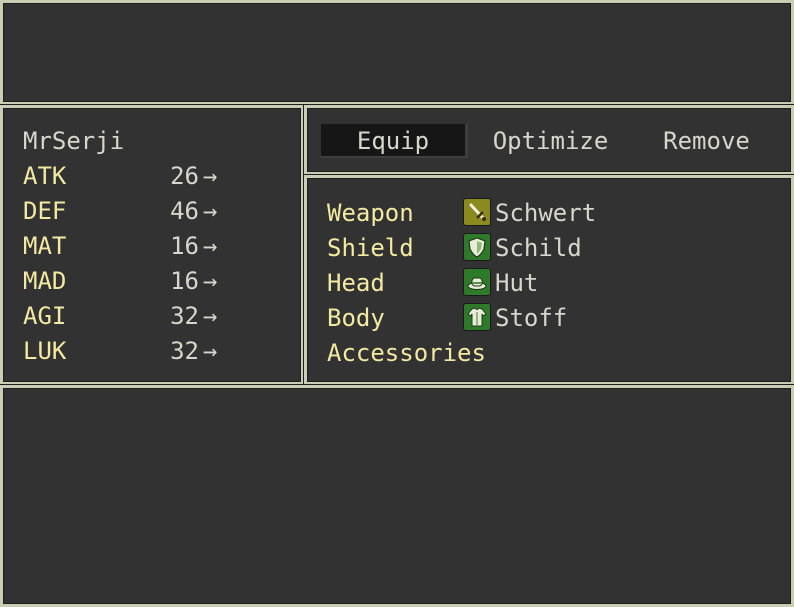 The width and height of the screenshot is (794, 607). Describe the element at coordinates (184, 211) in the screenshot. I see `stat-value: 46` at that location.